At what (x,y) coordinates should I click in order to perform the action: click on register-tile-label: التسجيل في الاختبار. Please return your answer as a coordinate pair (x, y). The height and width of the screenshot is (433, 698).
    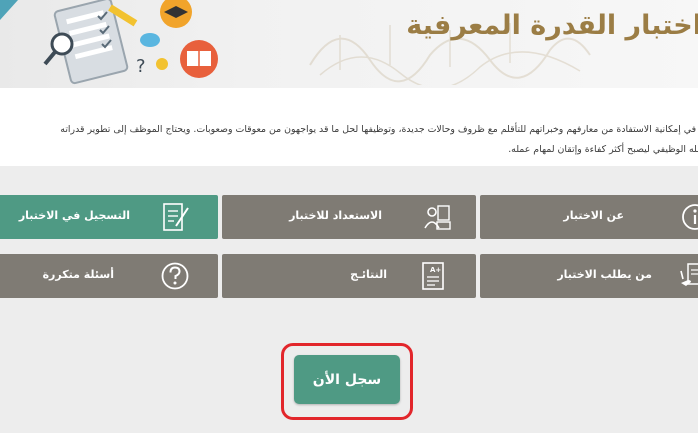
    Looking at the image, I should click on (74, 215).